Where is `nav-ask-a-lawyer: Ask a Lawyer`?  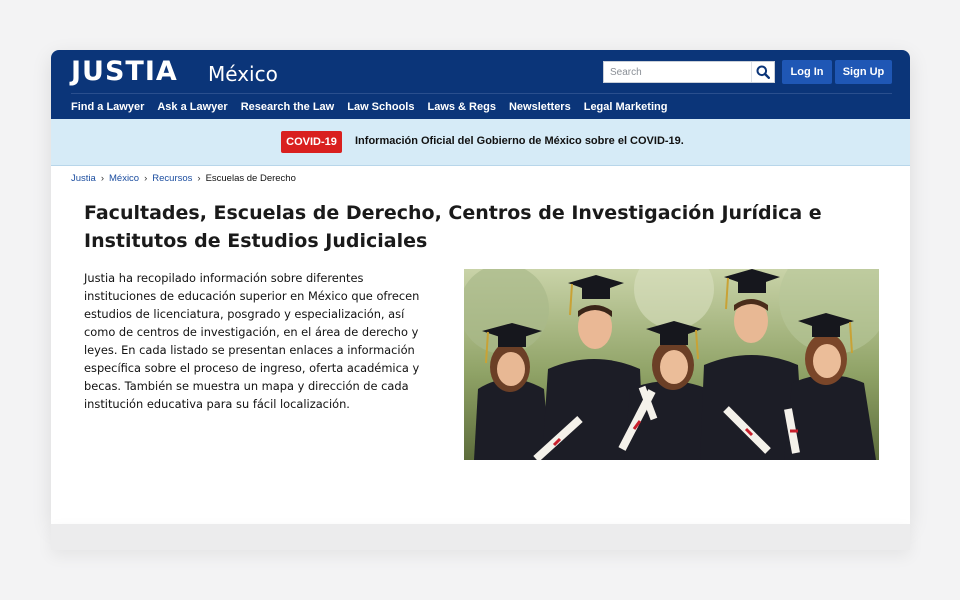
nav-ask-a-lawyer: Ask a Lawyer is located at coordinates (192, 107).